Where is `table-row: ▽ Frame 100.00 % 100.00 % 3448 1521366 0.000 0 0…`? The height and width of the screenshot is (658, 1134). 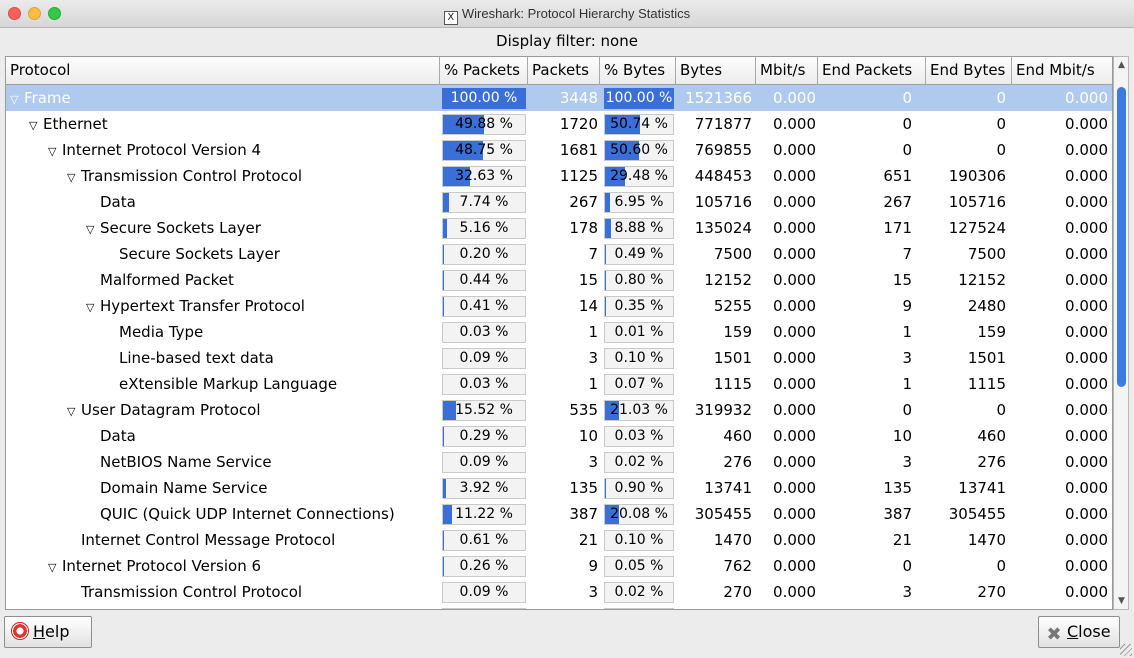 table-row: ▽ Frame 100.00 % 100.00 % 3448 1521366 0.000 0 0… is located at coordinates (559, 98).